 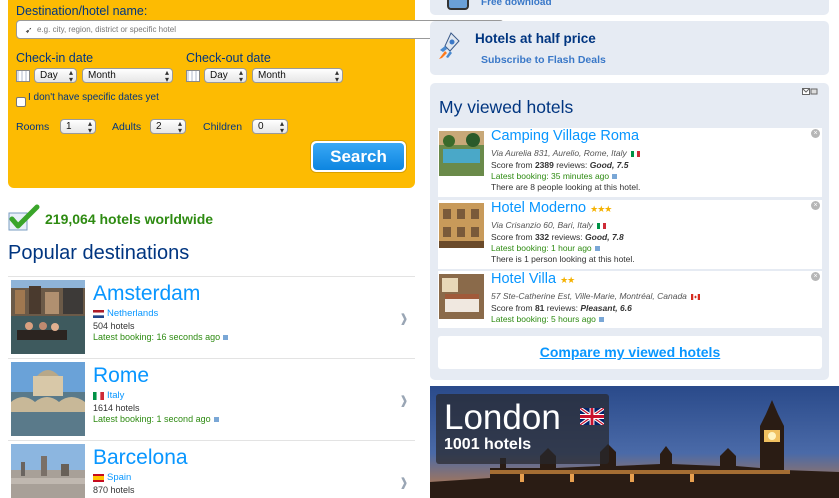 What do you see at coordinates (563, 259) in the screenshot?
I see `hotel-viewers: There is 1 person looking at this hotel.` at bounding box center [563, 259].